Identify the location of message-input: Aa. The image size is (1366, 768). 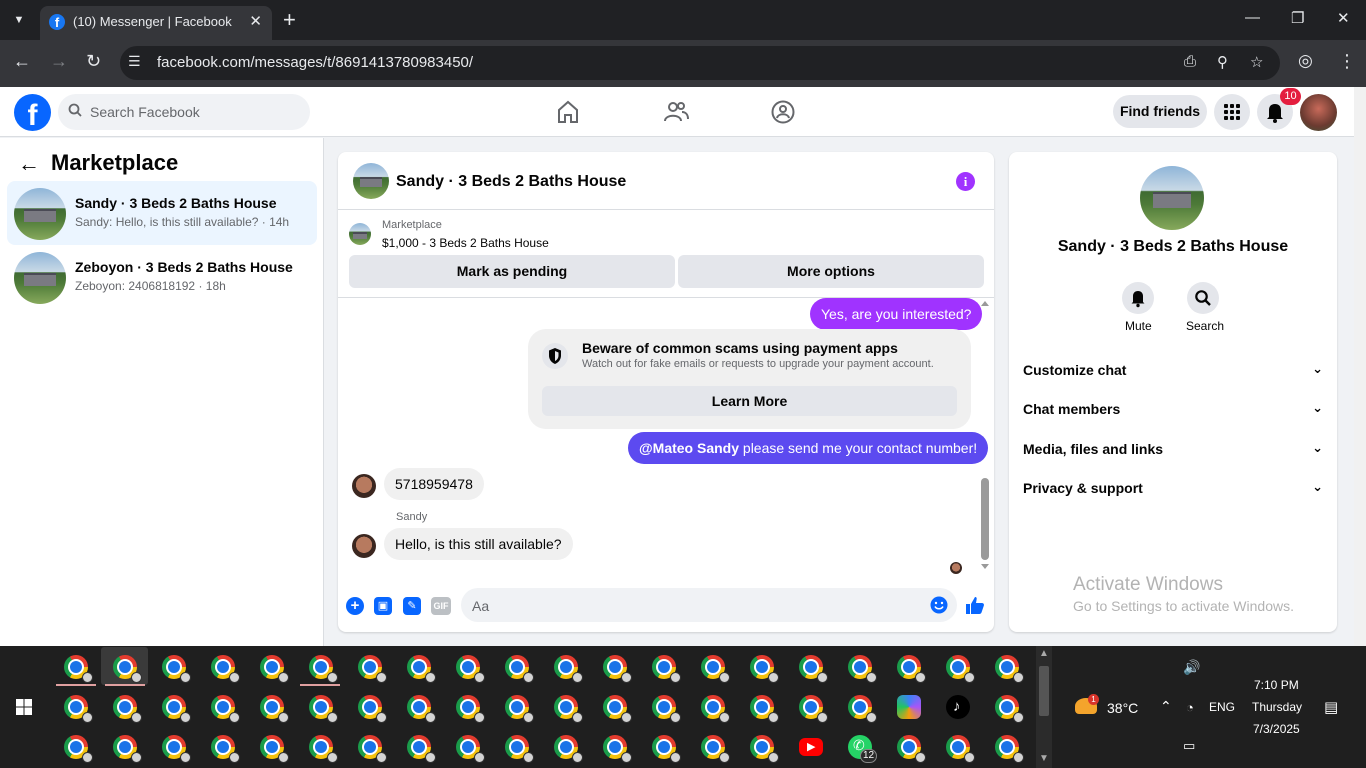
(709, 605).